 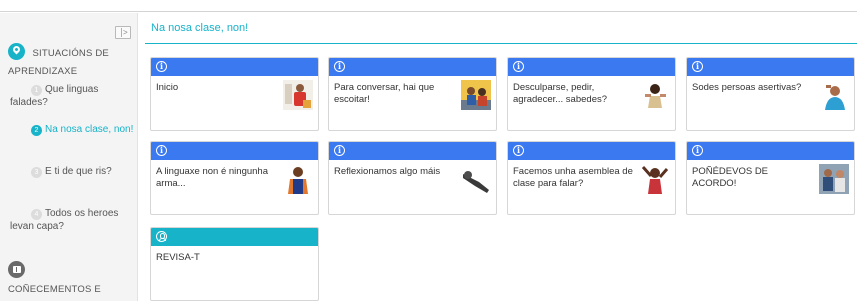 I want to click on sidebar-item-label: E ti de que ris?, so click(x=78, y=171).